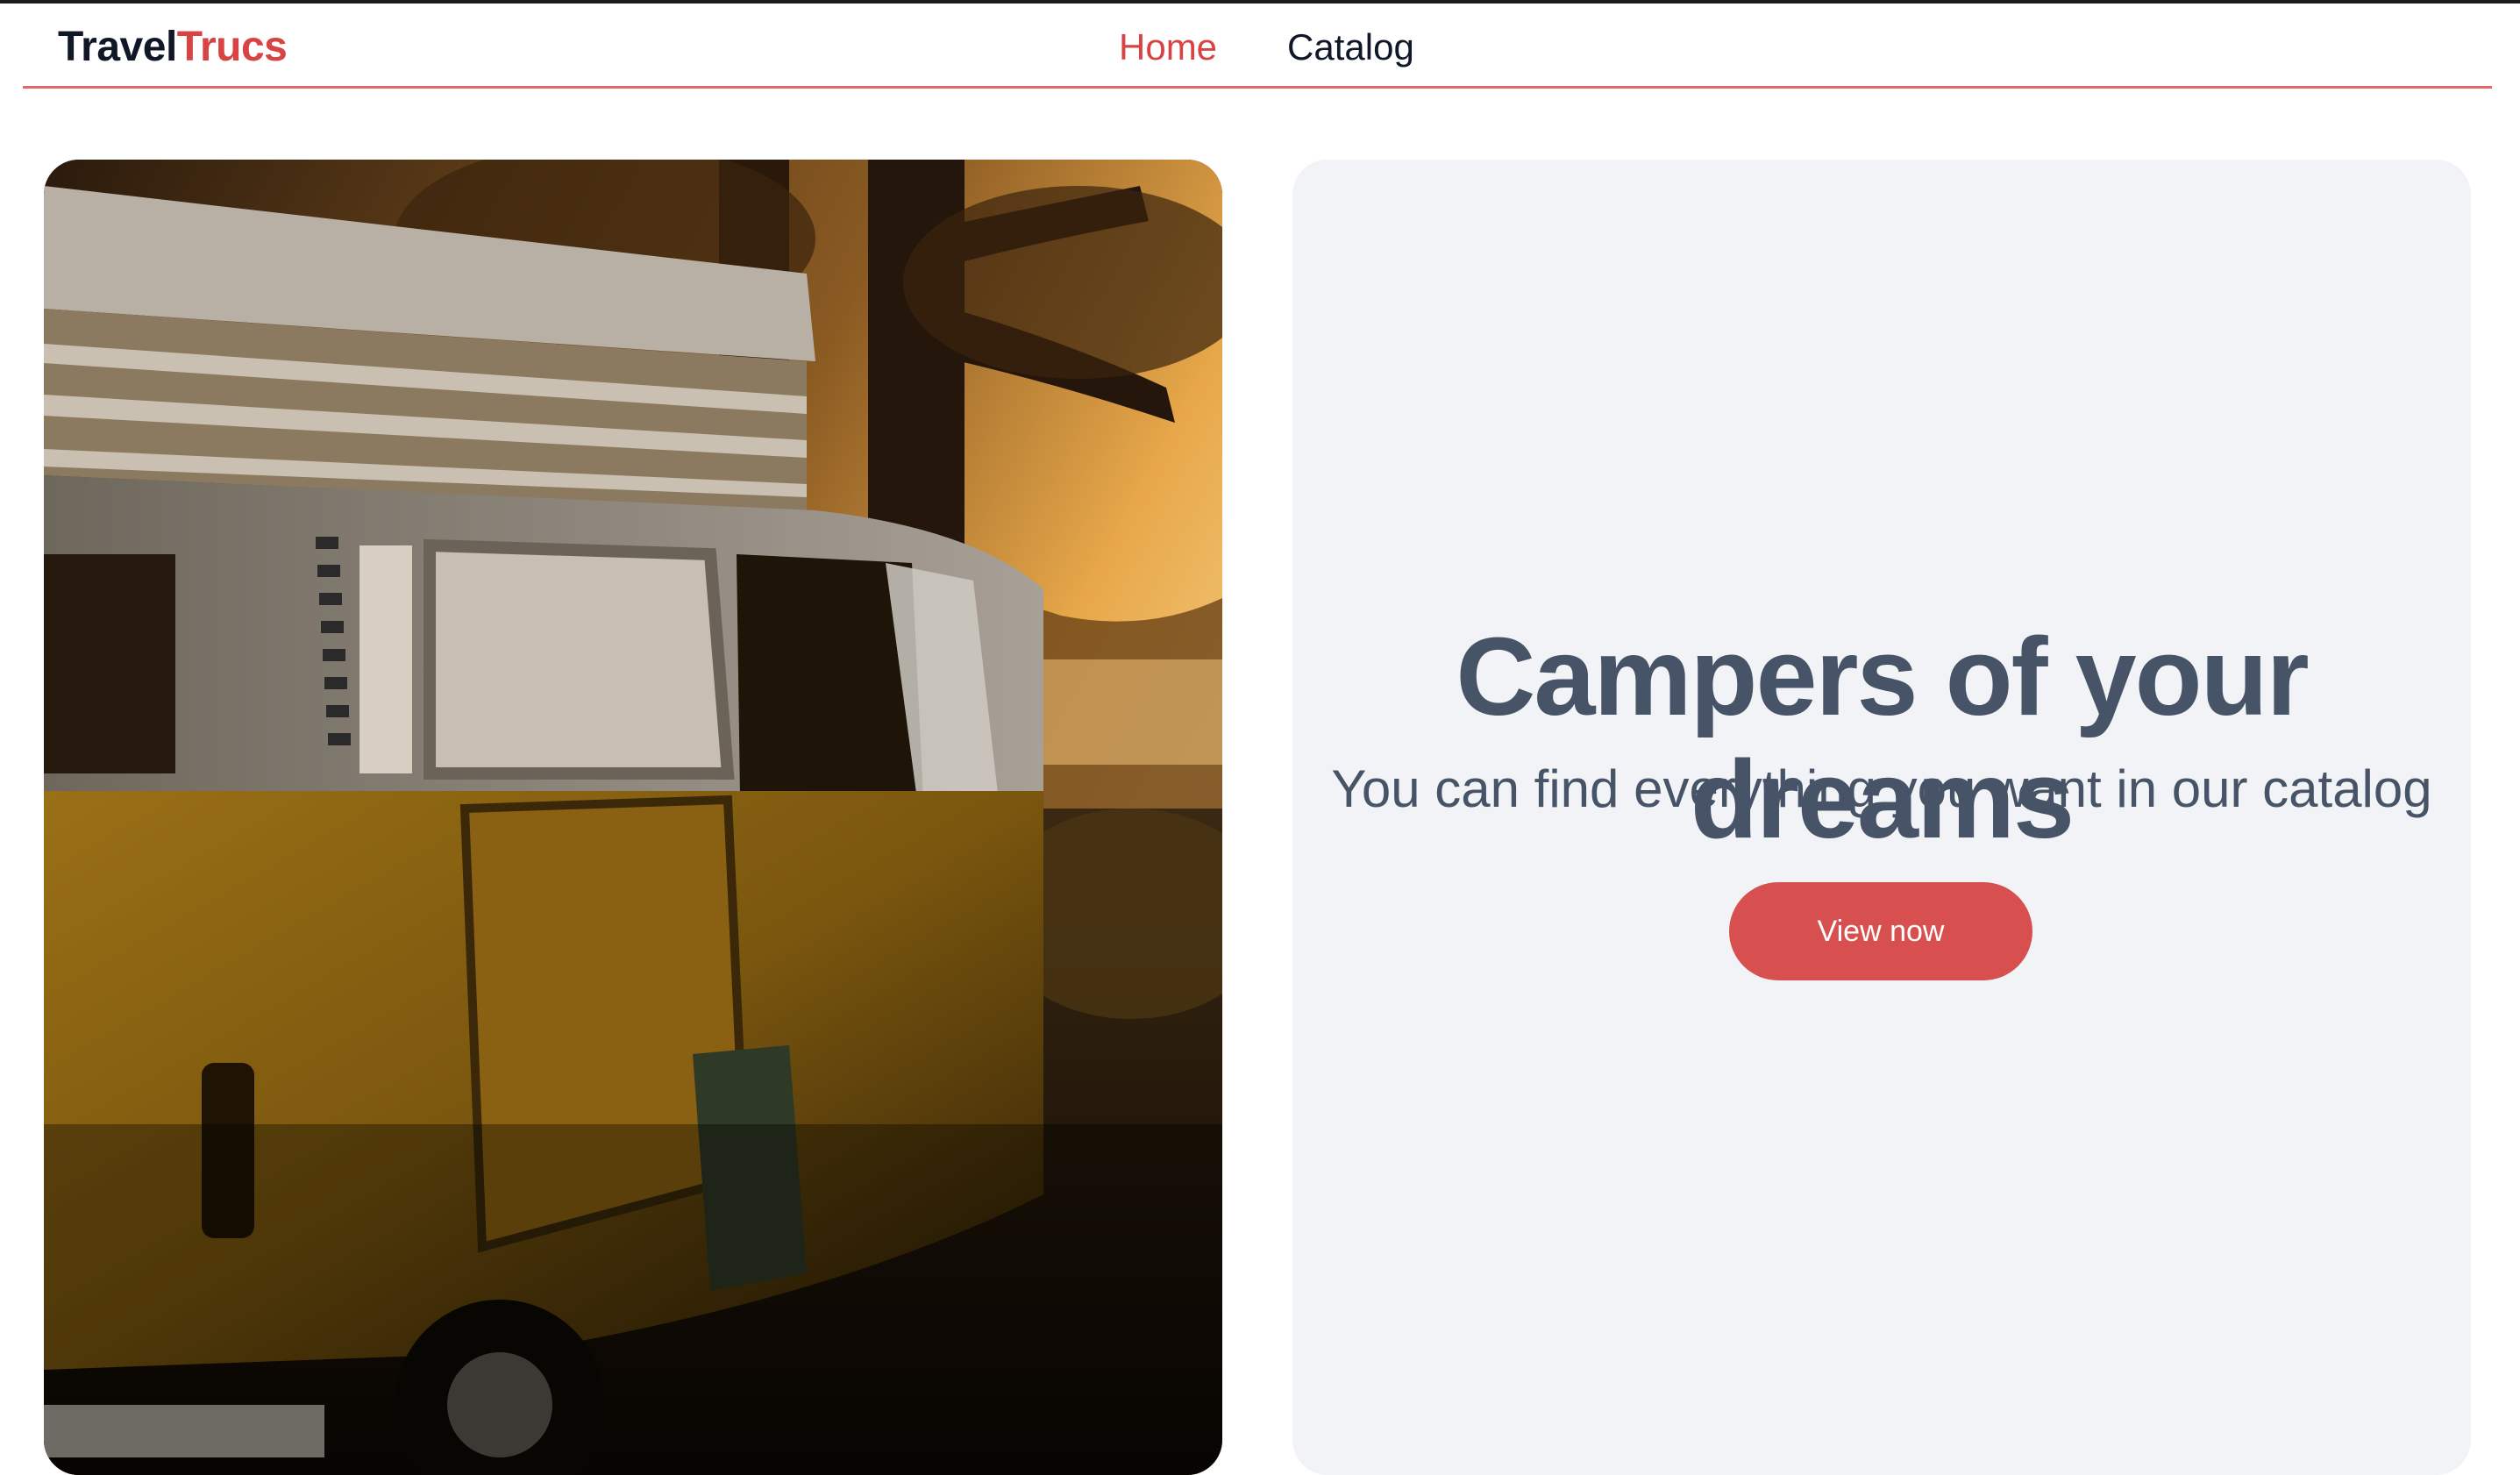  What do you see at coordinates (232, 47) in the screenshot?
I see `logo-part-trucs: Trucs` at bounding box center [232, 47].